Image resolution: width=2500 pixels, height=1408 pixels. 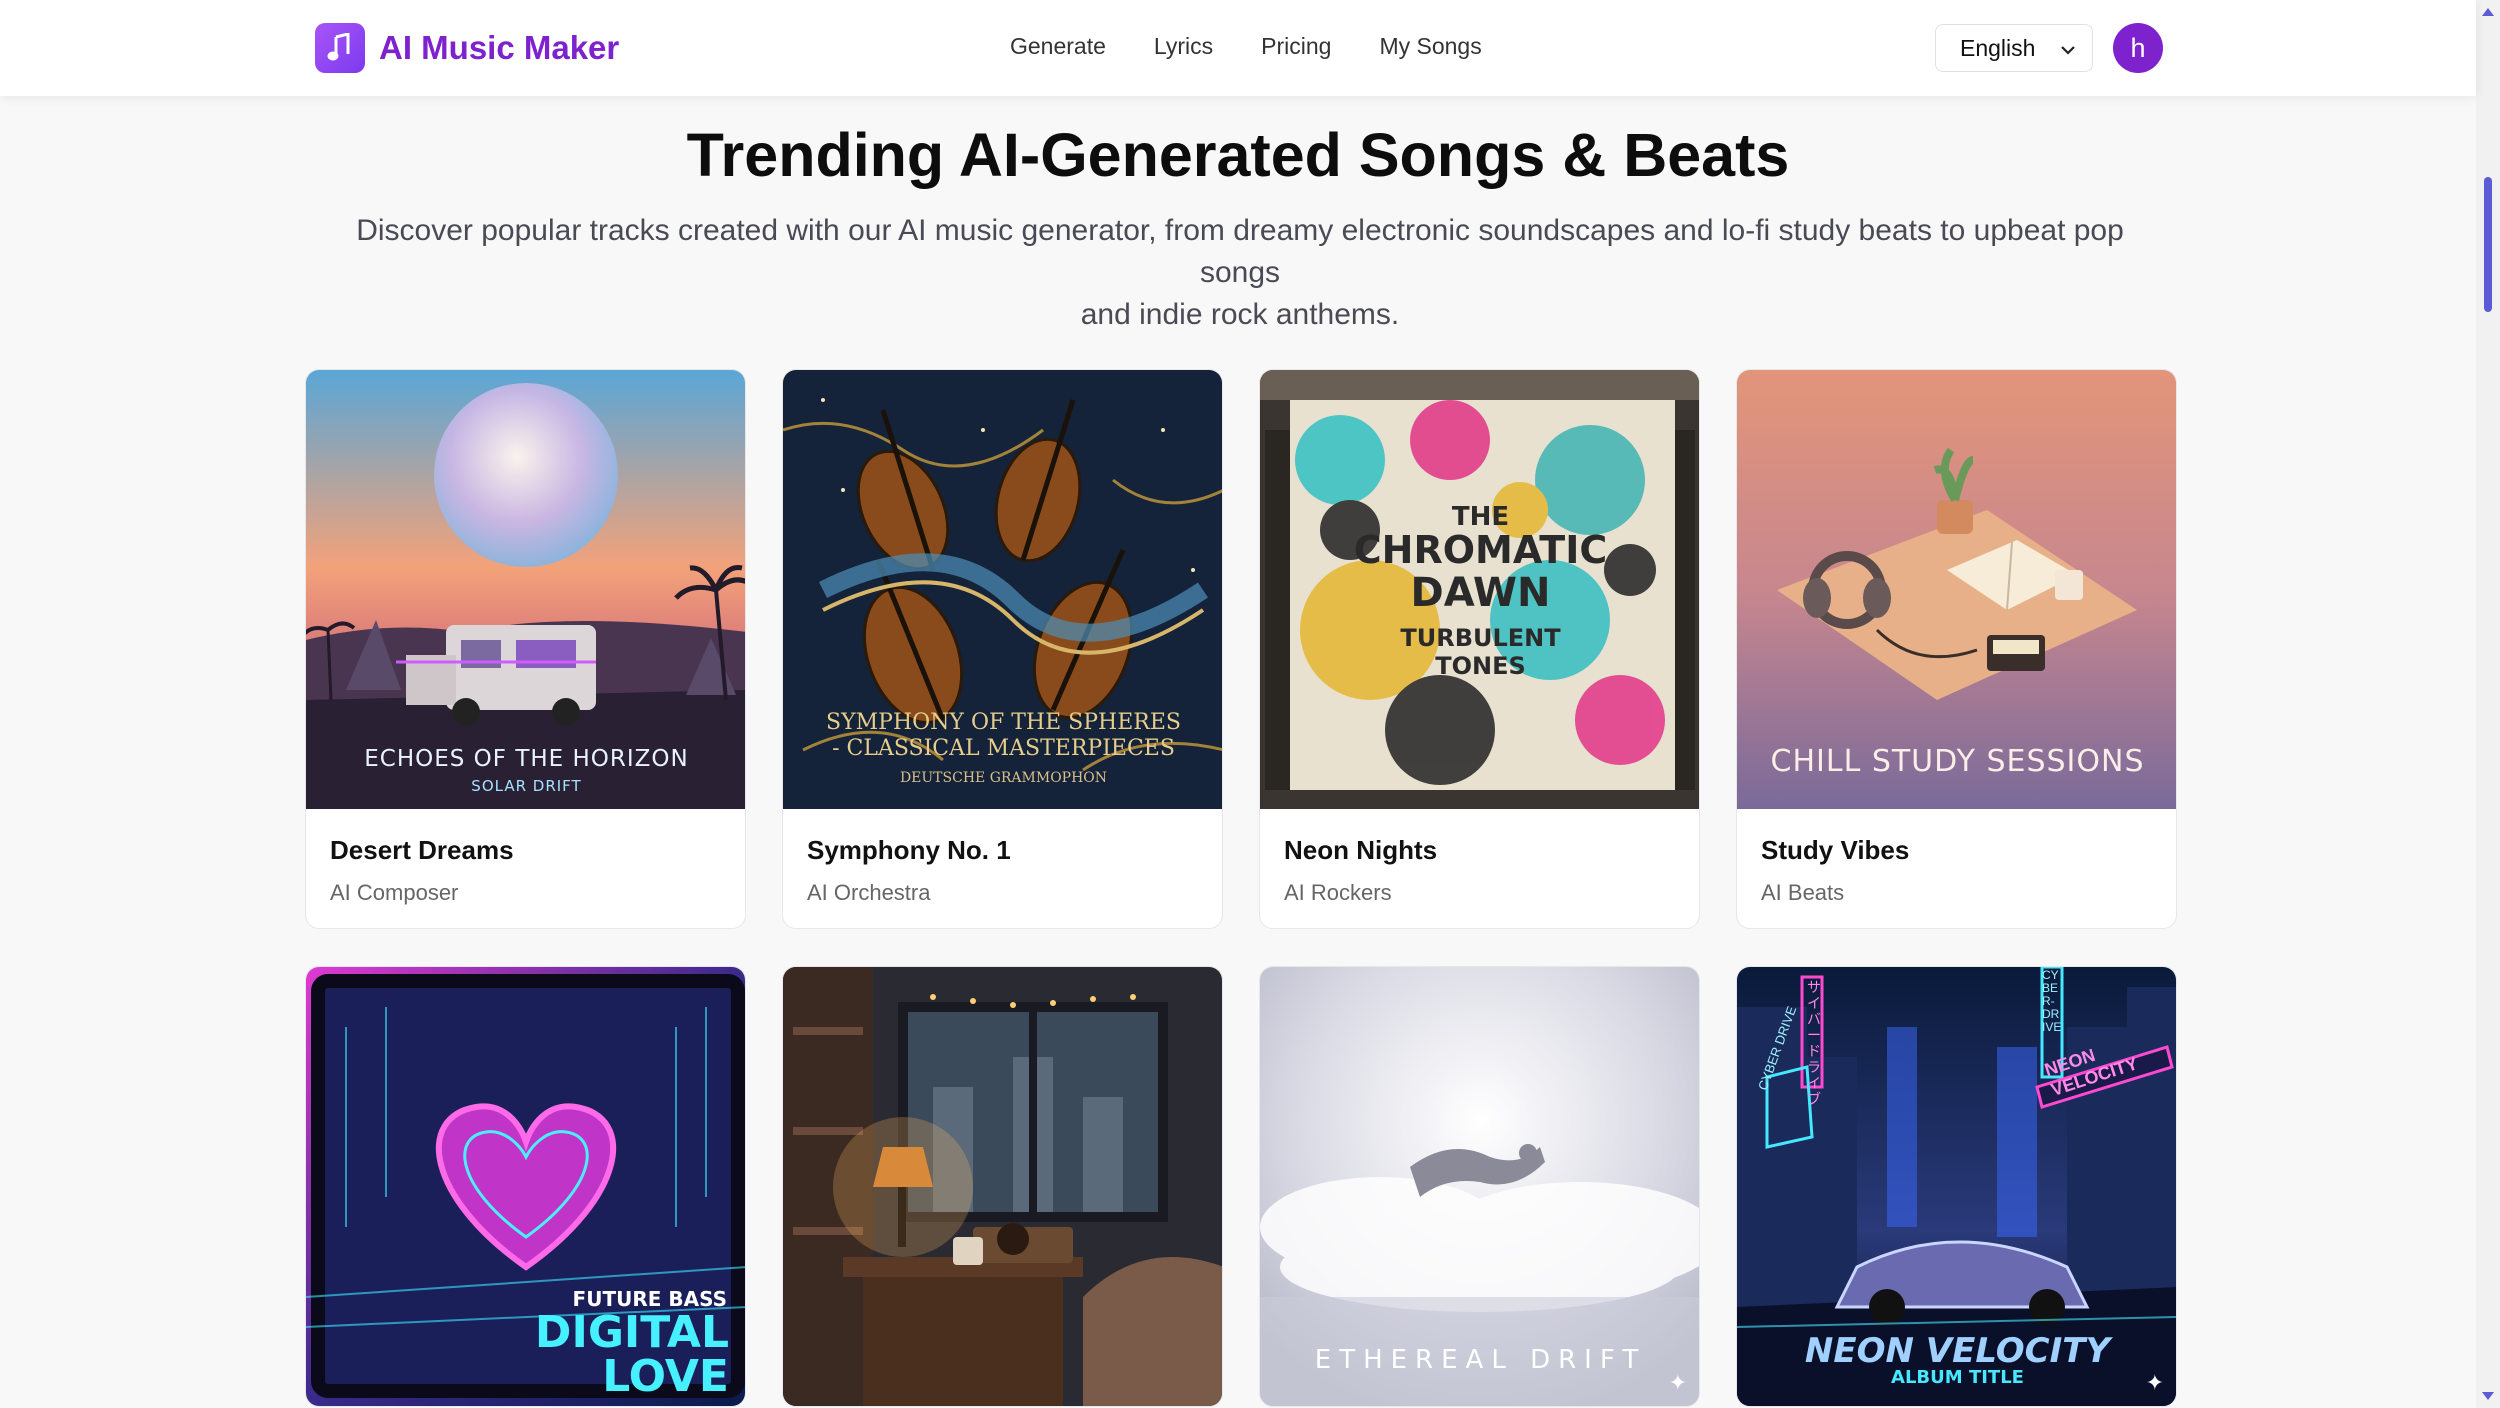 What do you see at coordinates (525, 589) in the screenshot?
I see `cover-art-desert-dreams: ECHOES OF THE HORIZON SOLAR DRIFT` at bounding box center [525, 589].